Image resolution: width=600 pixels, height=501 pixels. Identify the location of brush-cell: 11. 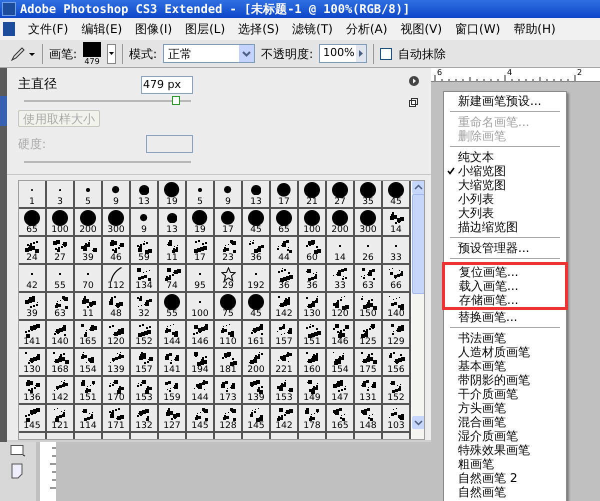
(89, 307).